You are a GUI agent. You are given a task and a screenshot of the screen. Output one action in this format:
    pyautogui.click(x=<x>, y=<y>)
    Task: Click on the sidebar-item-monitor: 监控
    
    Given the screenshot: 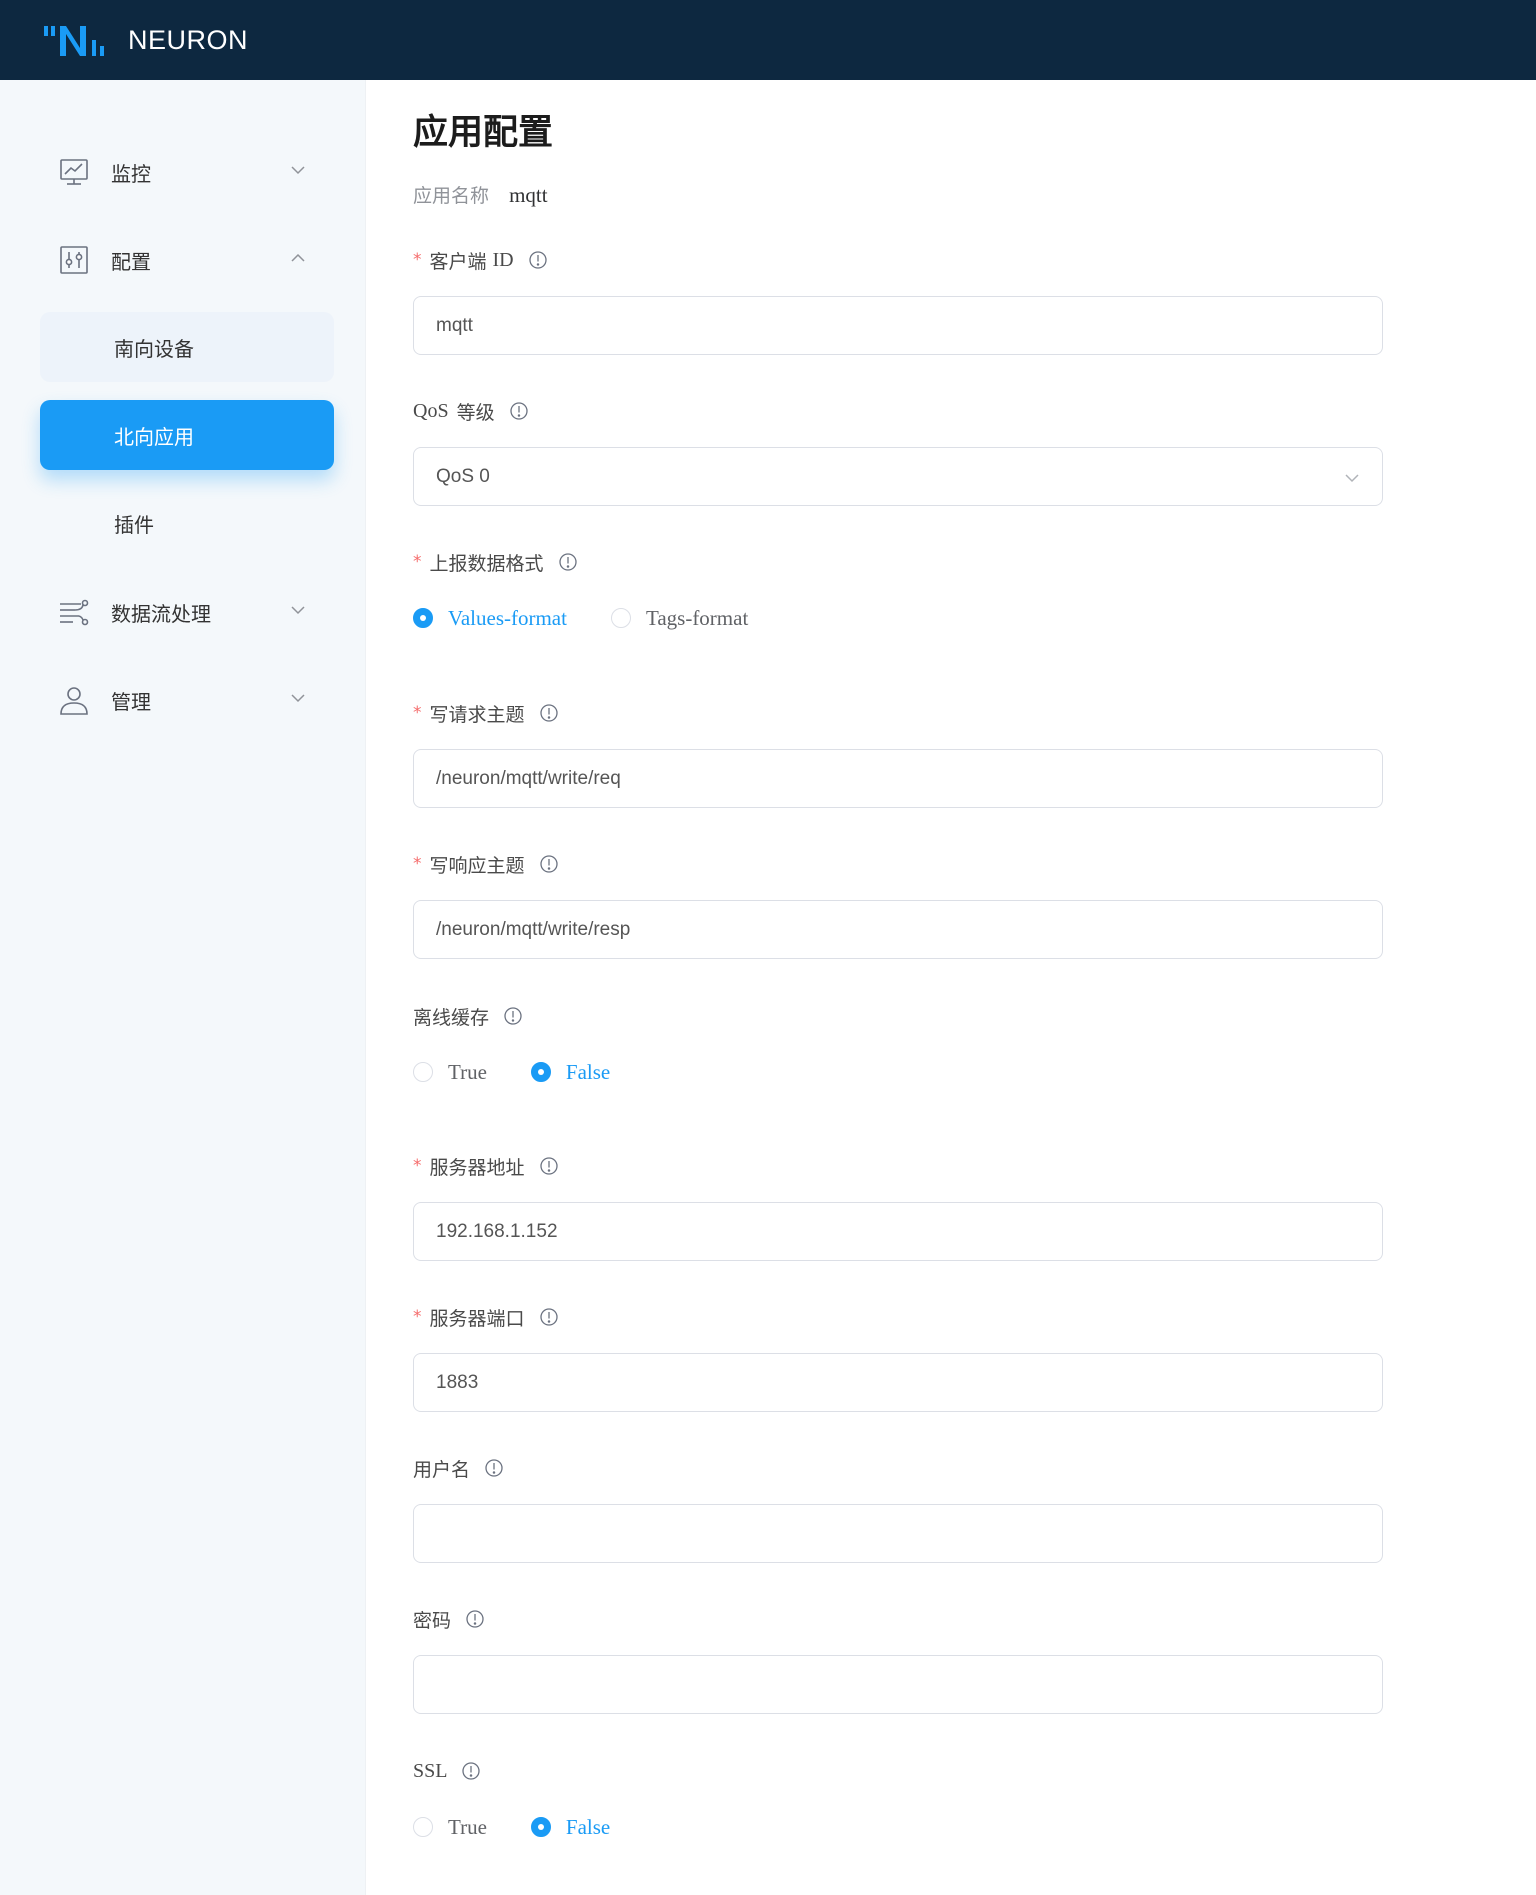 What is the action you would take?
    pyautogui.click(x=187, y=172)
    